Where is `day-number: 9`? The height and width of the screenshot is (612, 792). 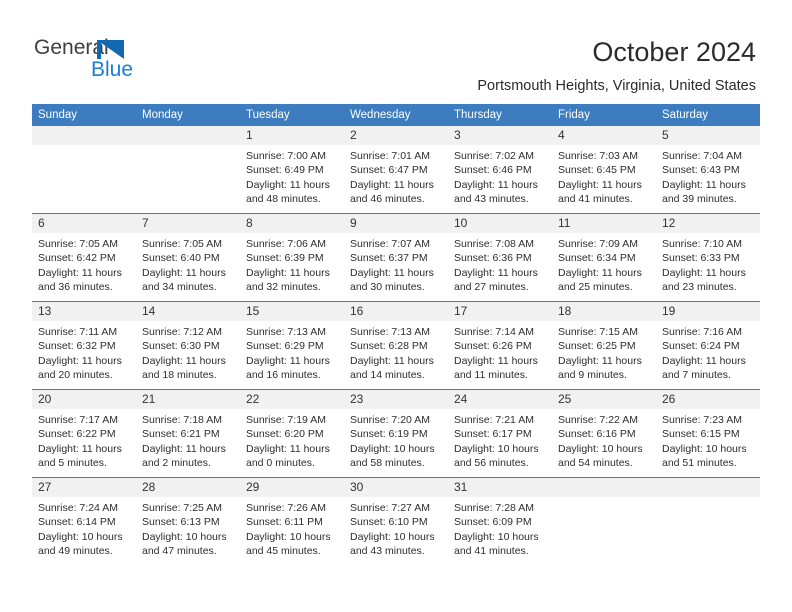 day-number: 9 is located at coordinates (396, 223).